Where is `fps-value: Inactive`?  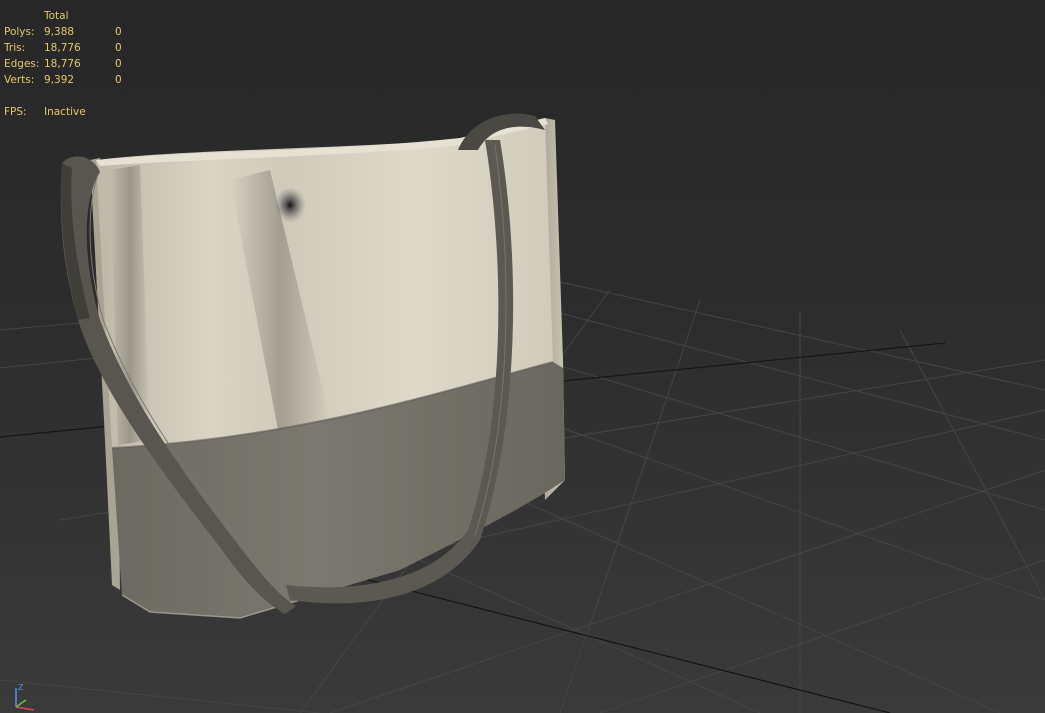
fps-value: Inactive is located at coordinates (65, 112).